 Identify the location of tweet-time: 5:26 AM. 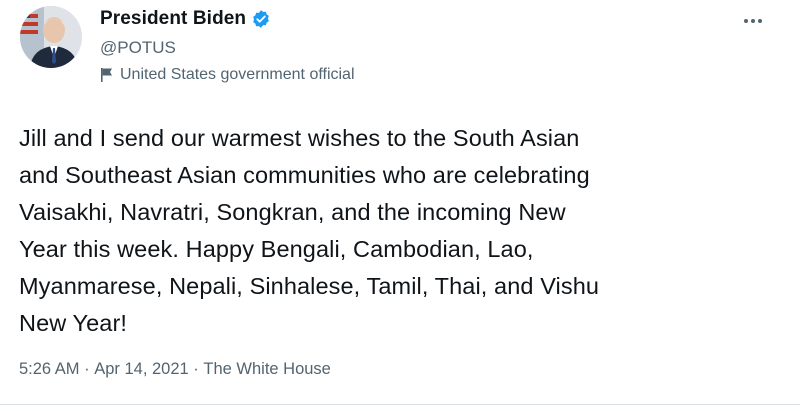
(49, 369).